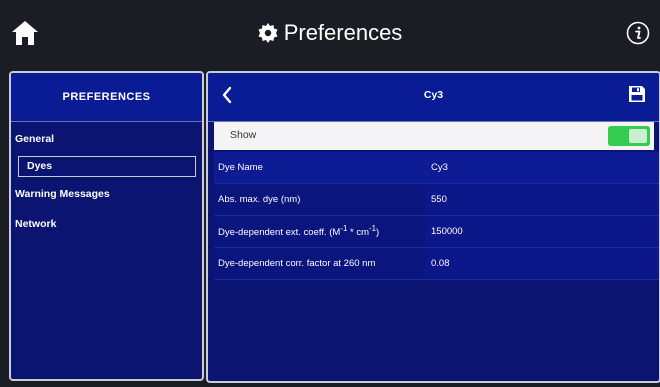 The width and height of the screenshot is (660, 387). What do you see at coordinates (243, 135) in the screenshot?
I see `show-label: Show` at bounding box center [243, 135].